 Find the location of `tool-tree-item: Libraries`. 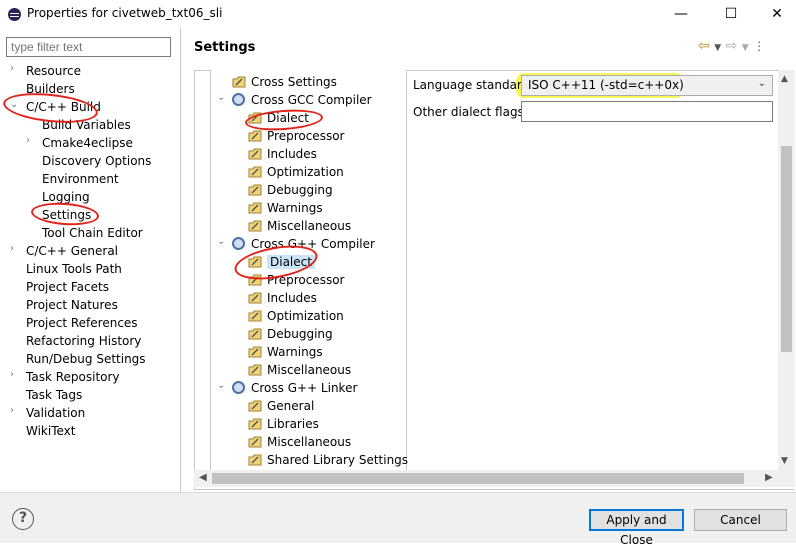

tool-tree-item: Libraries is located at coordinates (293, 424).